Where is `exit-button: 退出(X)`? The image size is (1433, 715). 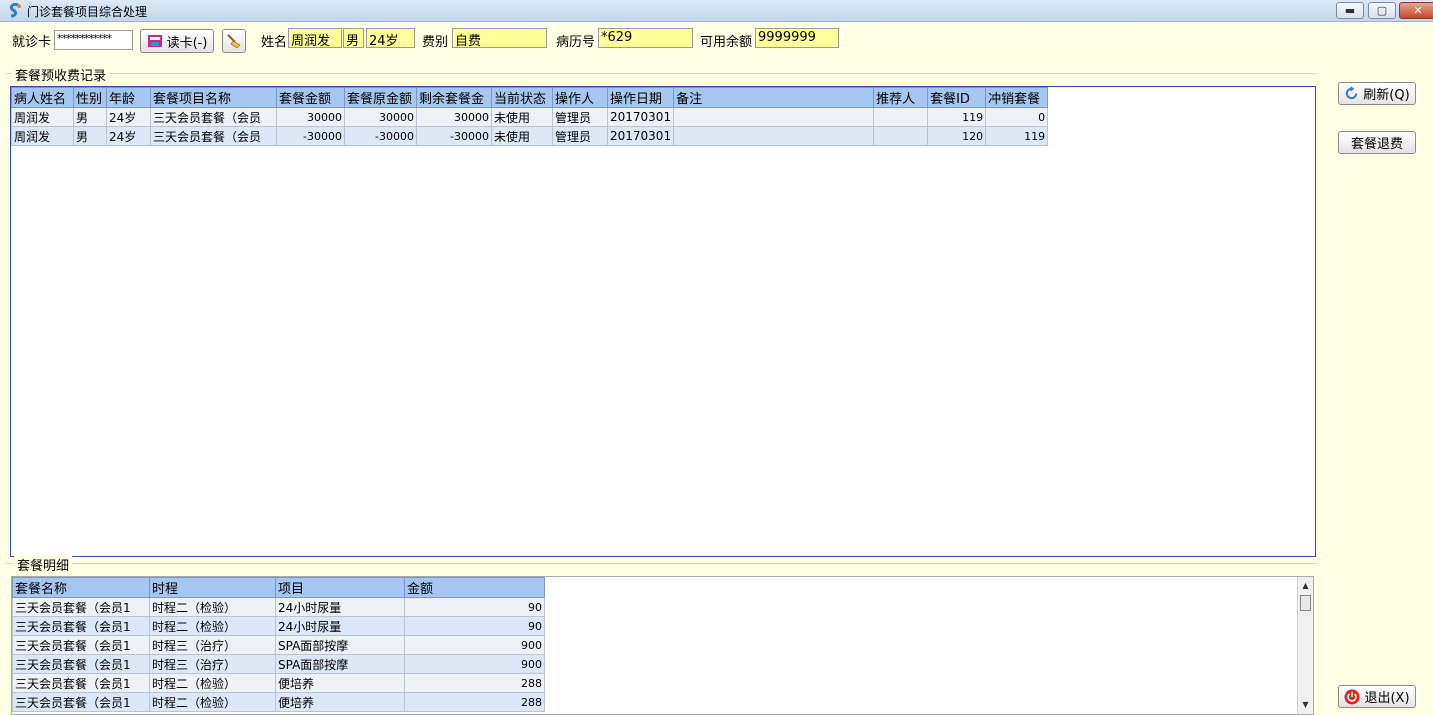 exit-button: 退出(X) is located at coordinates (1377, 696).